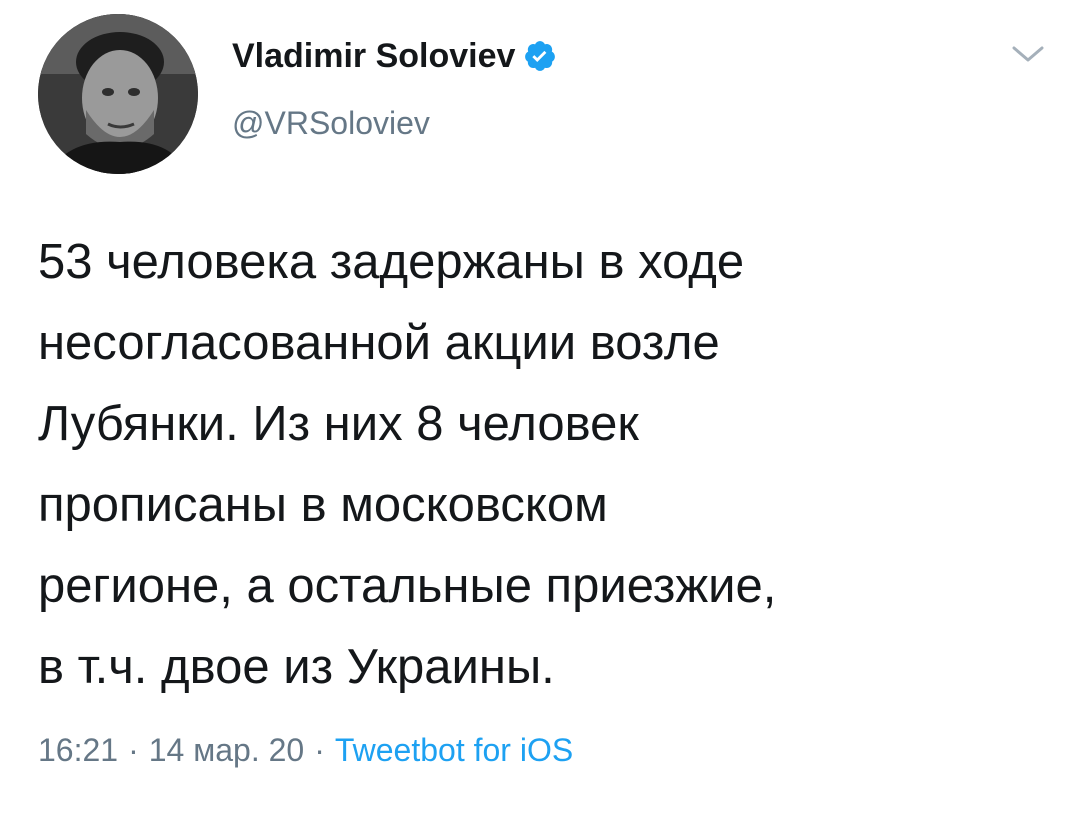 This screenshot has width=1080, height=816. What do you see at coordinates (373, 56) in the screenshot?
I see `display-name: Vladimir Soloviev` at bounding box center [373, 56].